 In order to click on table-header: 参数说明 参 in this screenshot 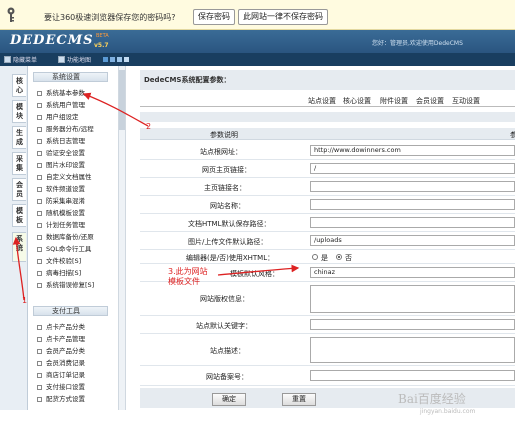, I will do `click(327, 134)`.